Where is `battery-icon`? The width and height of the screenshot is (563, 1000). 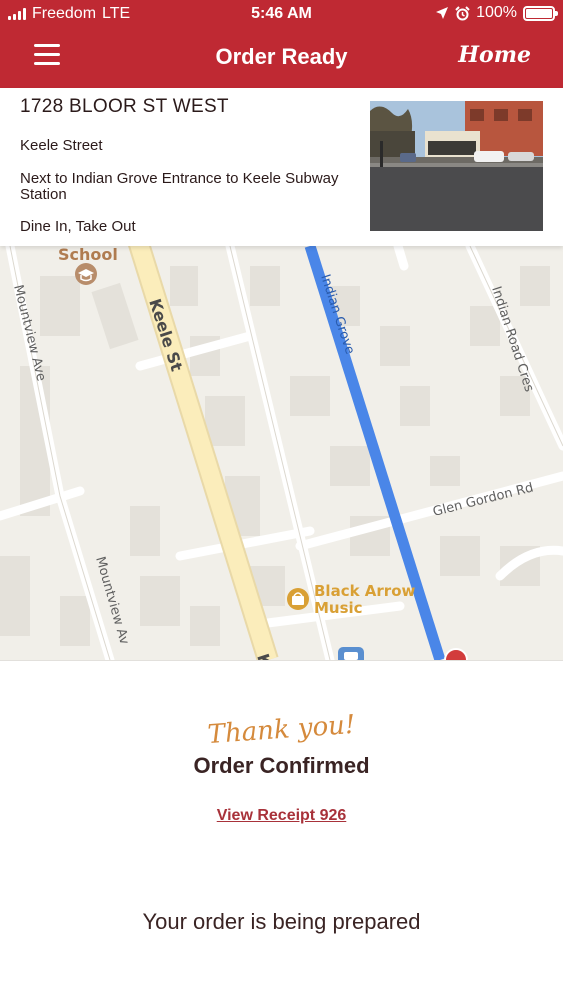
battery-icon is located at coordinates (540, 13).